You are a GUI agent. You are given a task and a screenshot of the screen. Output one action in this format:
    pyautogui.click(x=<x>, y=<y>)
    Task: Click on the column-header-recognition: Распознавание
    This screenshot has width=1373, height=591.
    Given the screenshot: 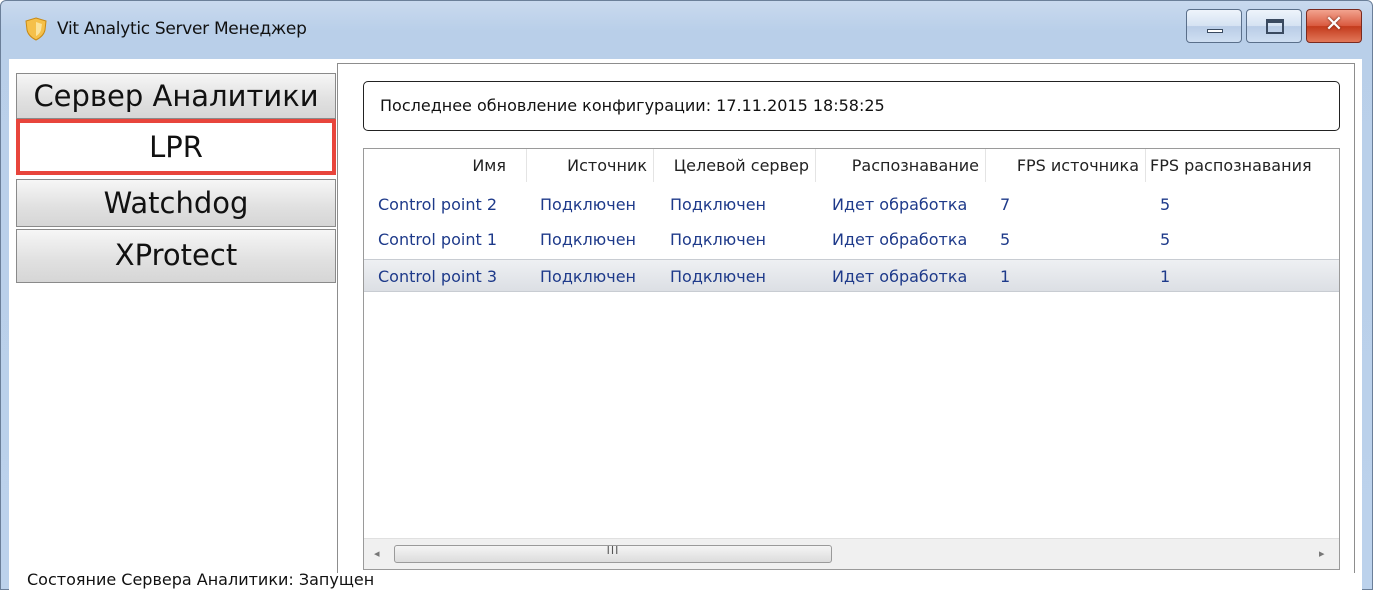 What is the action you would take?
    pyautogui.click(x=901, y=165)
    